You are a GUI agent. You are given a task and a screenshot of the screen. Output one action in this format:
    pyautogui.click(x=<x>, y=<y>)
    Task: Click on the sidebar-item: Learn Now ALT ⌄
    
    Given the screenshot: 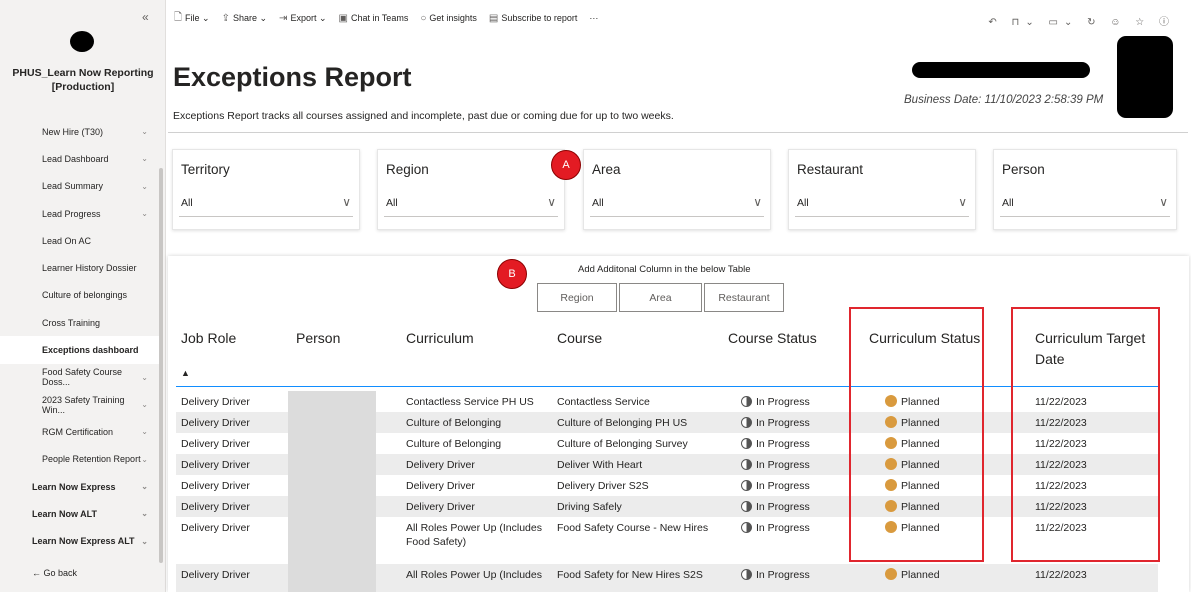 What is the action you would take?
    pyautogui.click(x=80, y=513)
    